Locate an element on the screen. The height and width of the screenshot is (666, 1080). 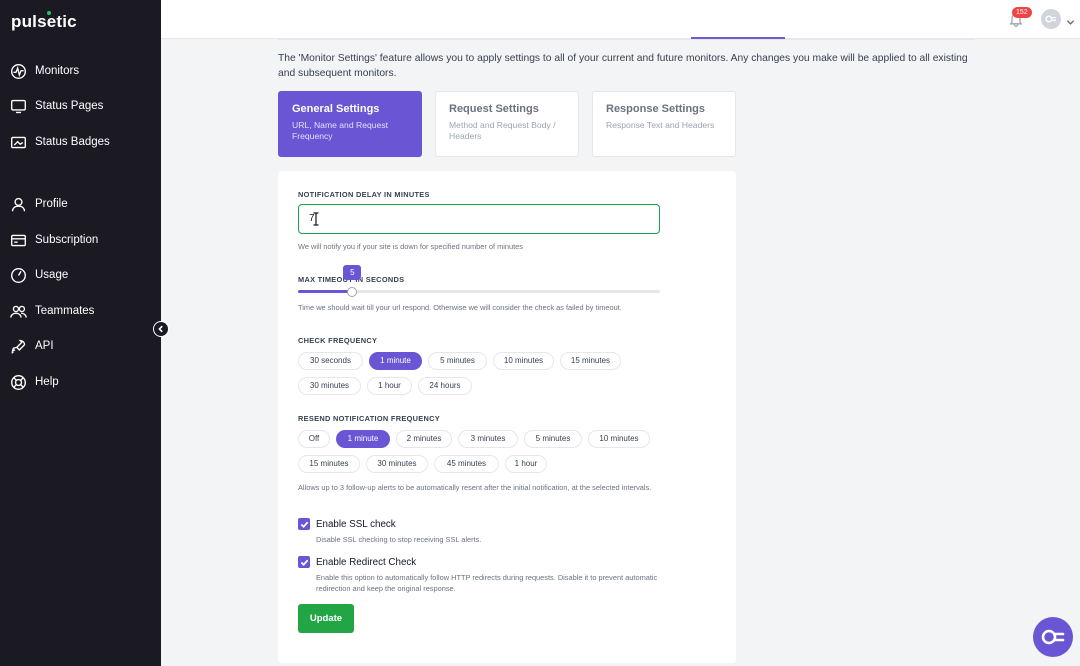
chat-logo-icon is located at coordinates (1053, 637).